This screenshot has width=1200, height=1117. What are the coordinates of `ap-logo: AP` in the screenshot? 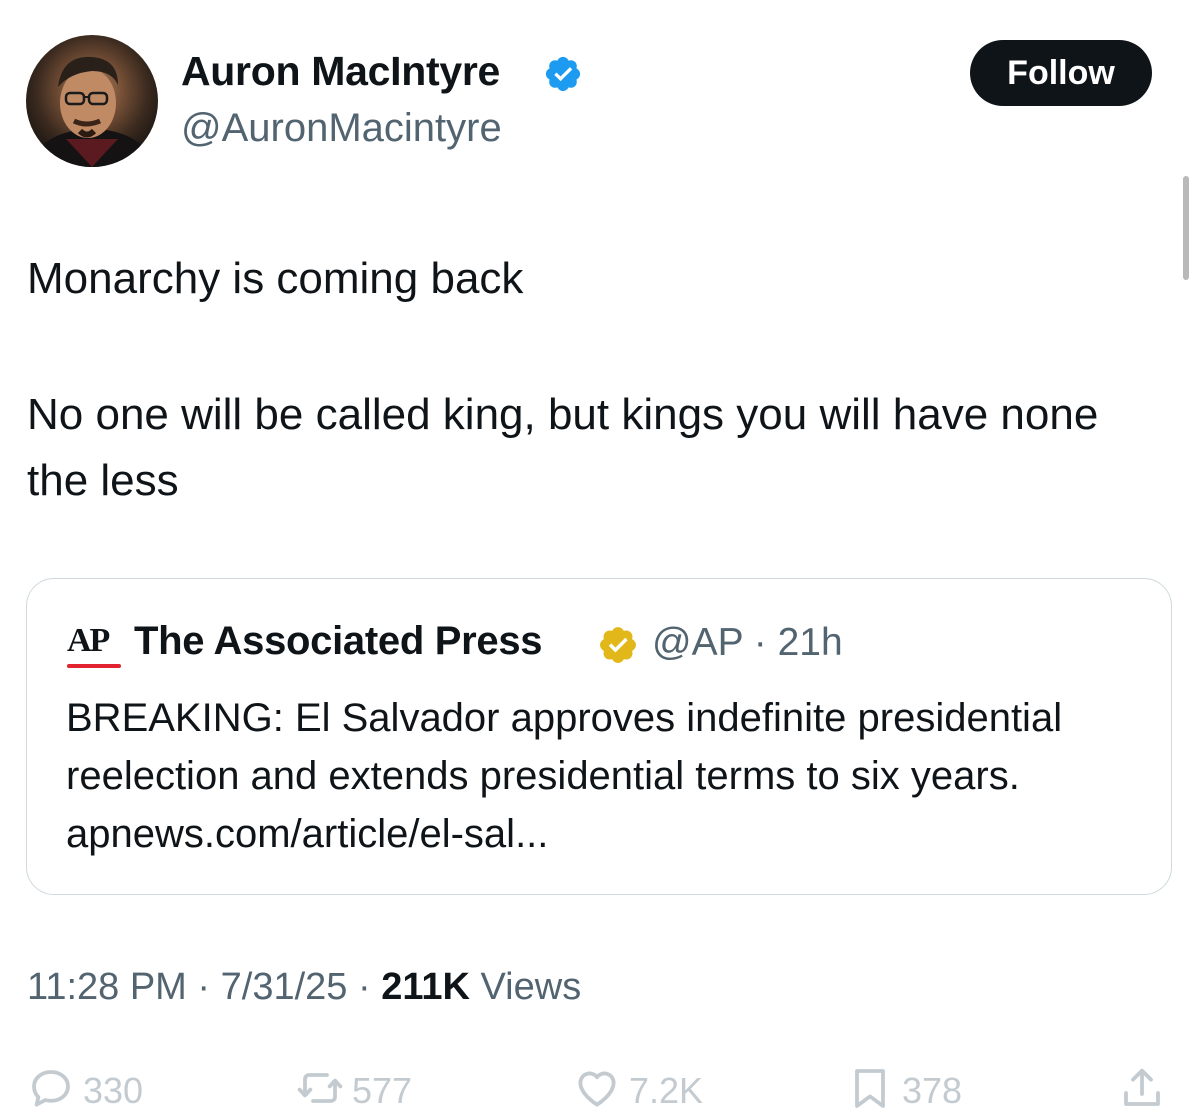 It's located at (94, 648).